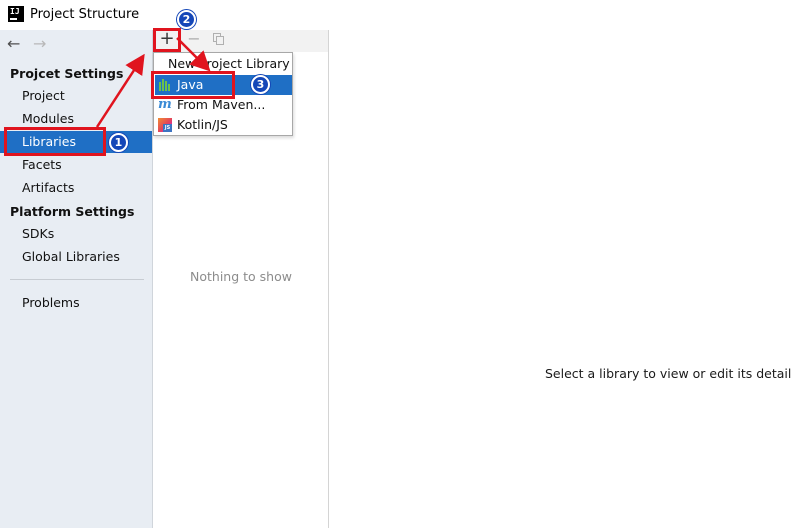 The image size is (792, 528). Describe the element at coordinates (202, 124) in the screenshot. I see `popup-item-label: Kotlin/JS` at that location.